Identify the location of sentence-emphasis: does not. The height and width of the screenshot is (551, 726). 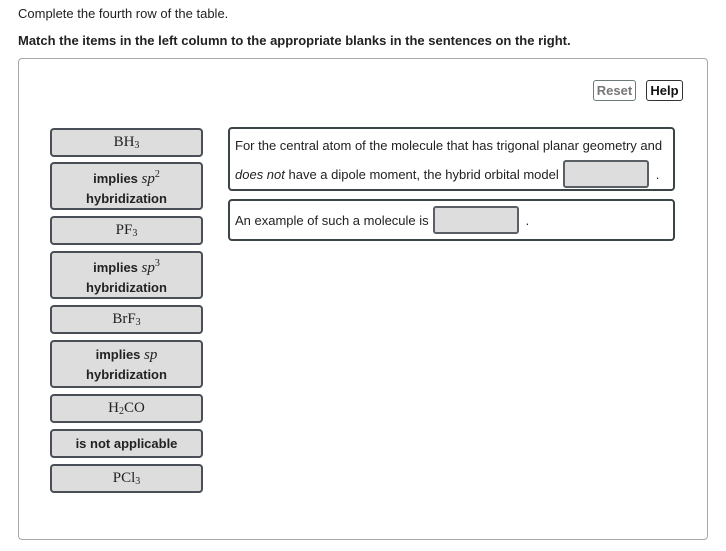
(260, 174).